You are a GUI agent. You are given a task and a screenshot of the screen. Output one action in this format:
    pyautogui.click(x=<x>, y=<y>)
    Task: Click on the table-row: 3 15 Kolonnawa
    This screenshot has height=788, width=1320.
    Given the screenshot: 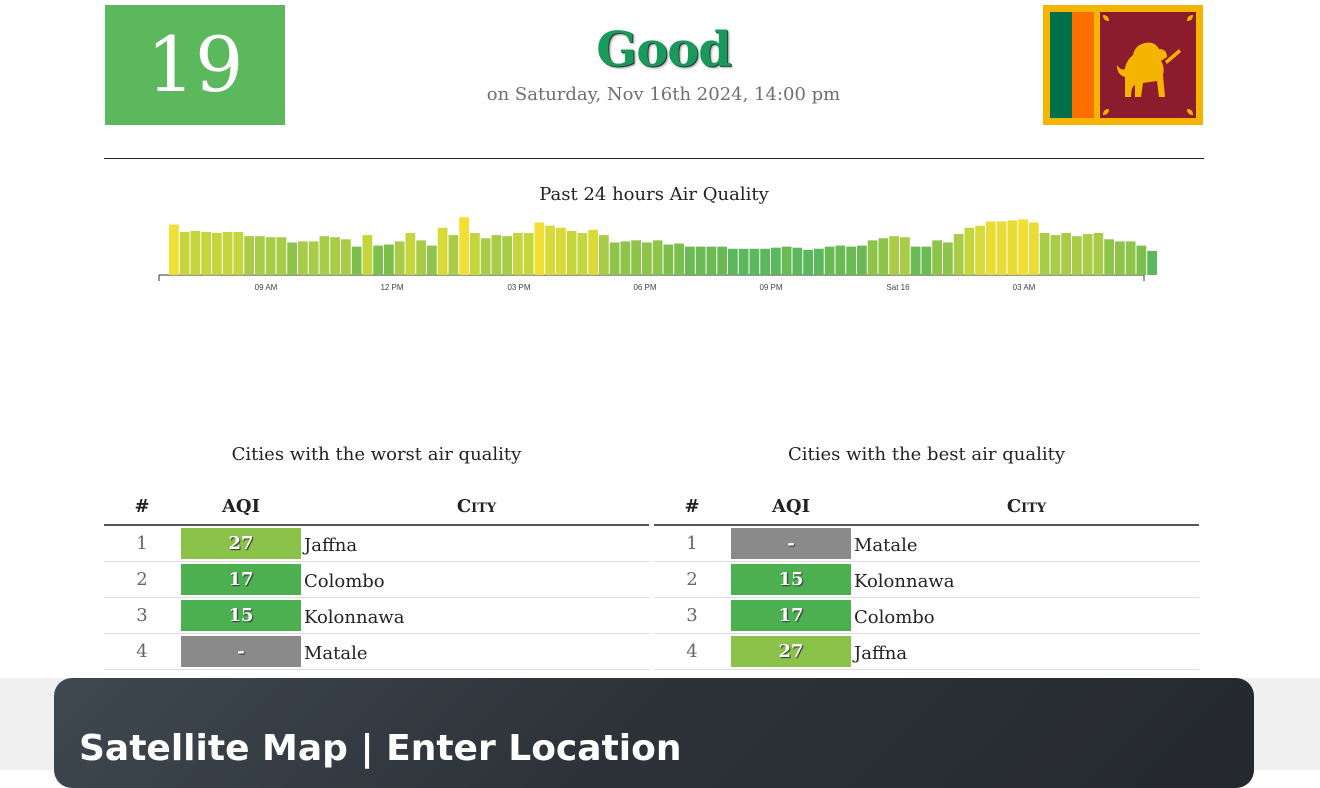 What is the action you would take?
    pyautogui.click(x=376, y=616)
    